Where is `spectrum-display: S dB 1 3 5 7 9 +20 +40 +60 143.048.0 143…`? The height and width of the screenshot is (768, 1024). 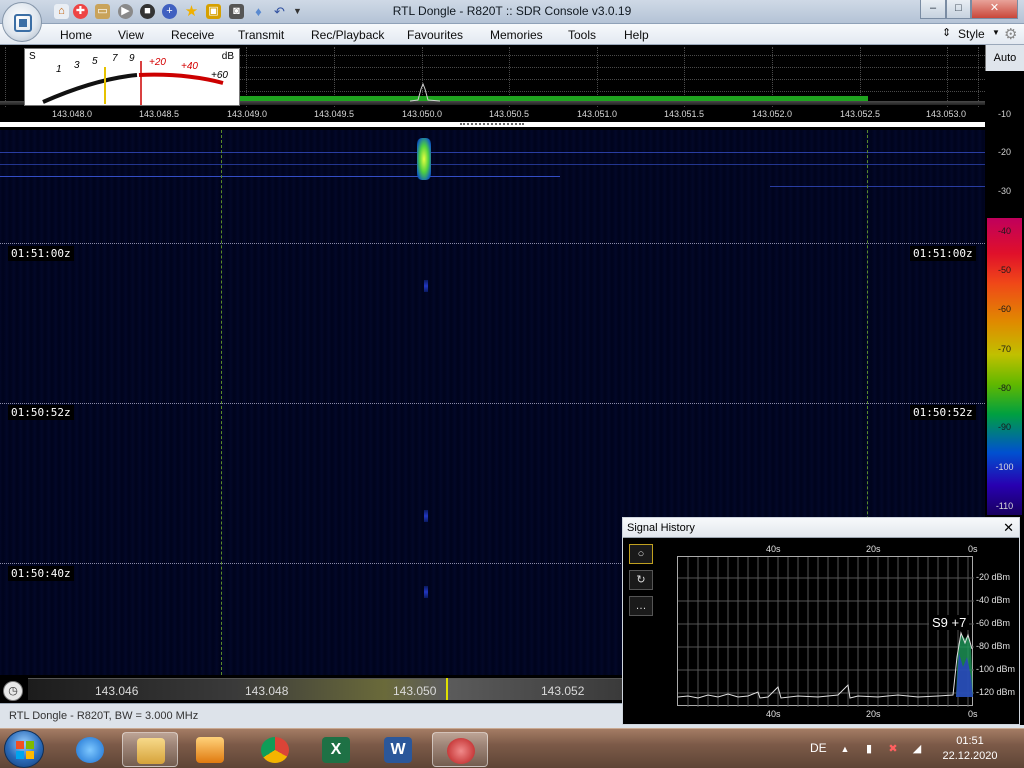 spectrum-display: S dB 1 3 5 7 9 +20 +40 +60 143.048.0 143… is located at coordinates (492, 86).